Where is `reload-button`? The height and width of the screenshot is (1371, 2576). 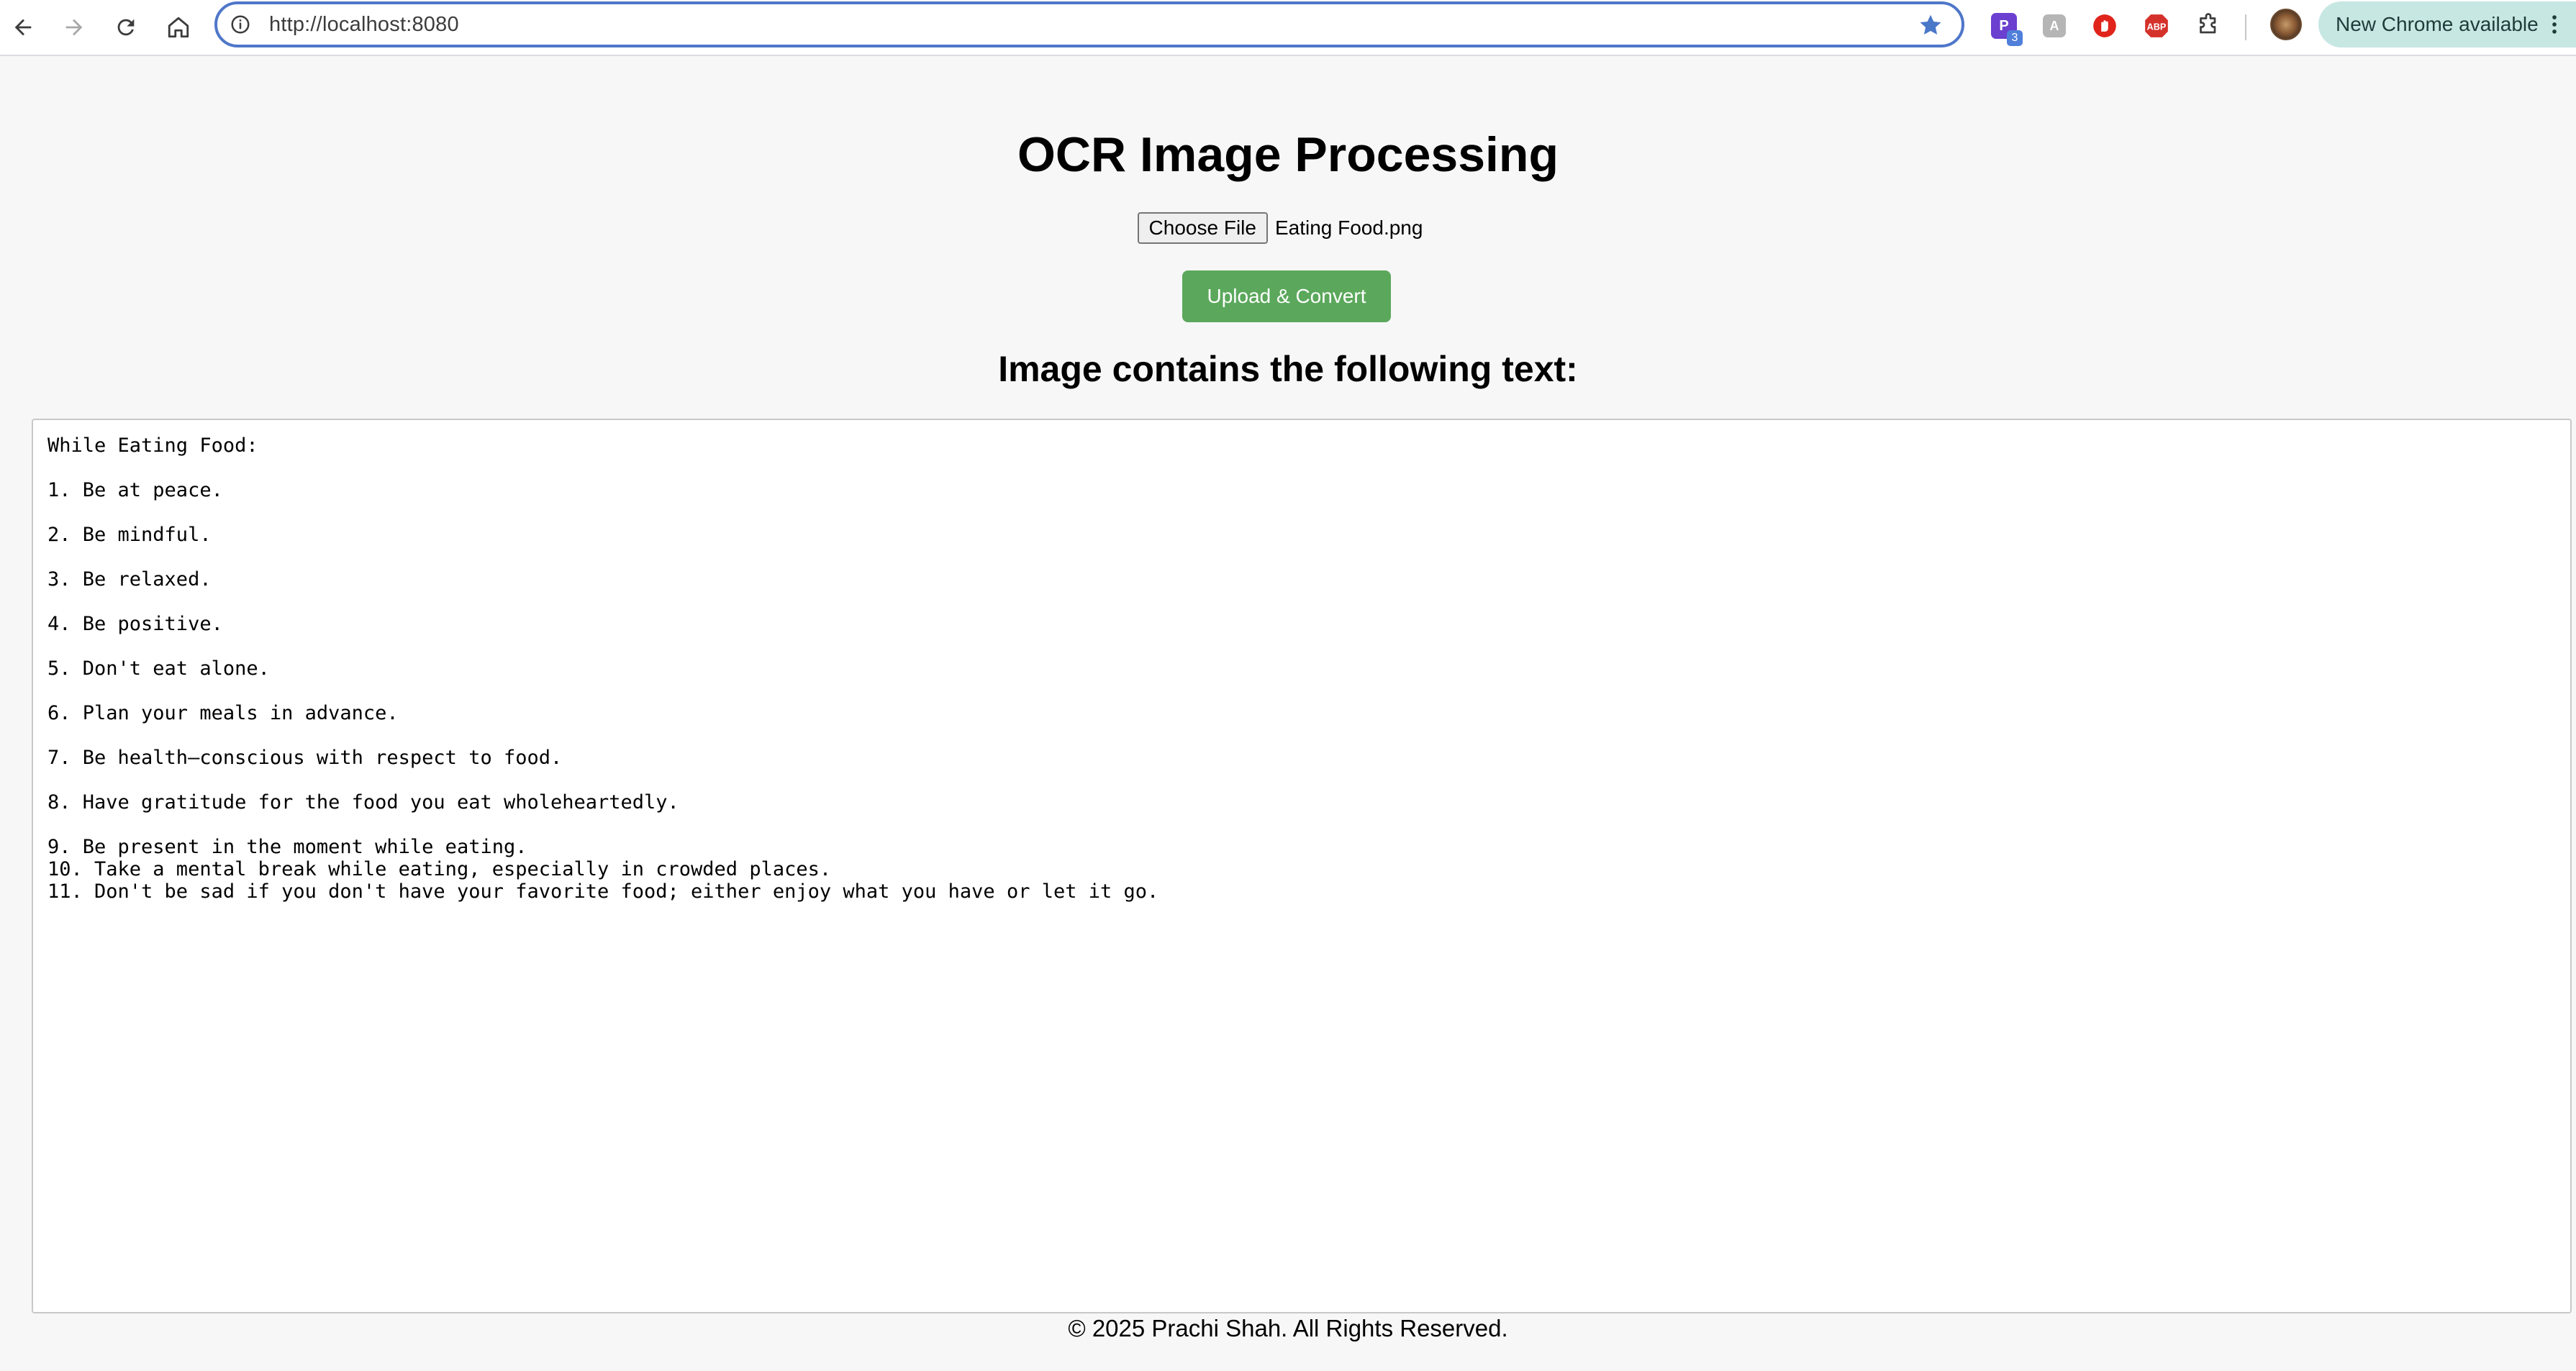
reload-button is located at coordinates (126, 27).